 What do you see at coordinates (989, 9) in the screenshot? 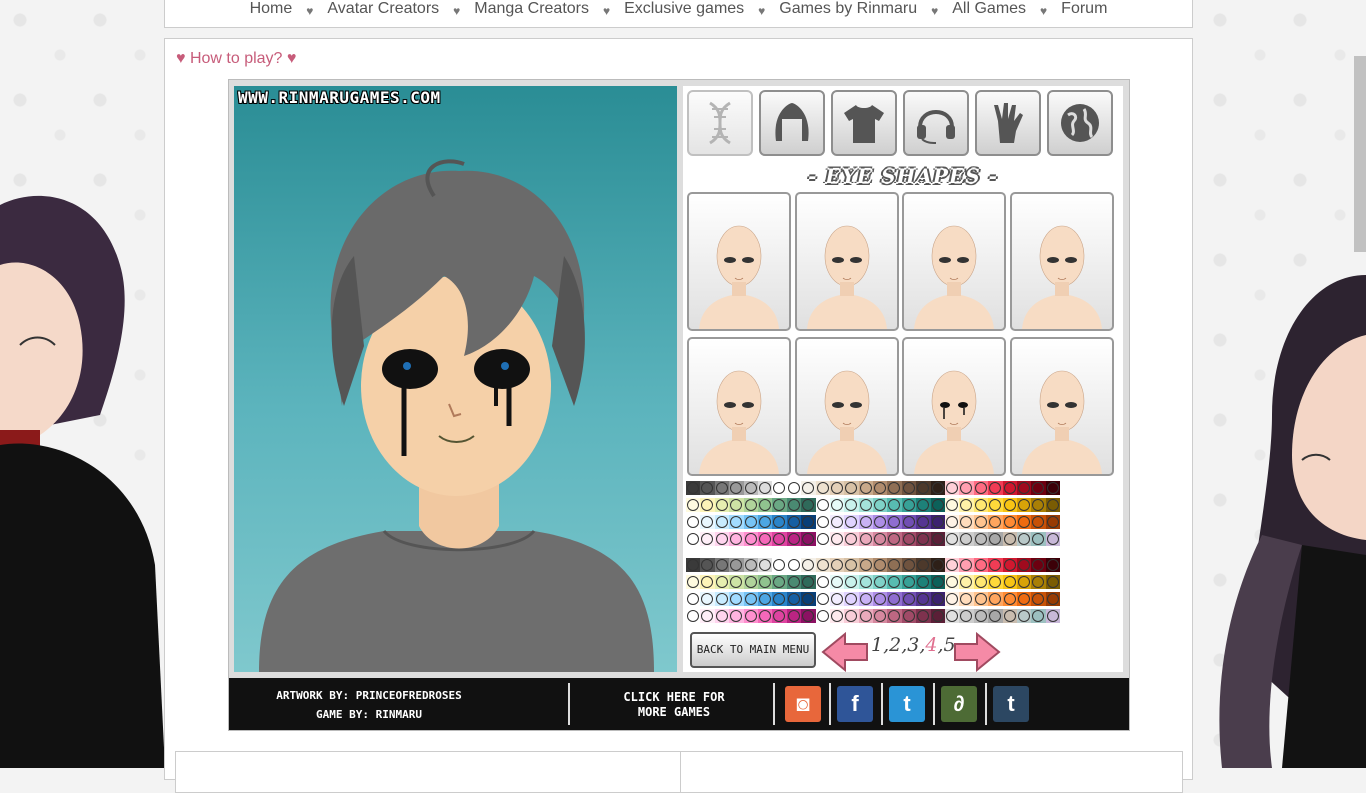
I see `nav-all-games: All Games` at bounding box center [989, 9].